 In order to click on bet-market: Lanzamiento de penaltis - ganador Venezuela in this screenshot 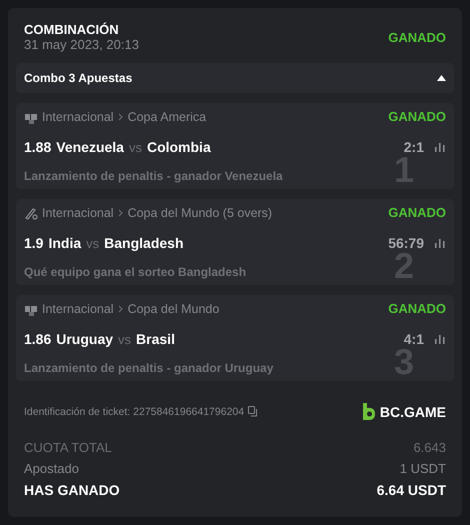, I will do `click(153, 176)`.